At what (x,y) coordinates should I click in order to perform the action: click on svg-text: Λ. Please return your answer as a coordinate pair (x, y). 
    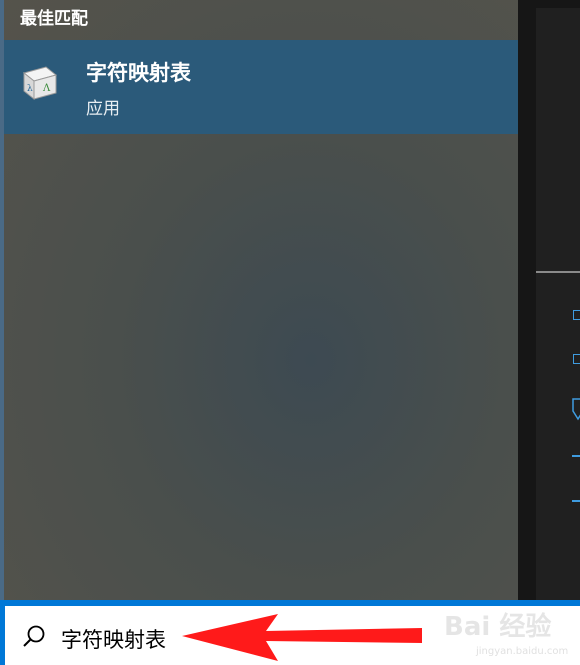
    Looking at the image, I should click on (46, 88).